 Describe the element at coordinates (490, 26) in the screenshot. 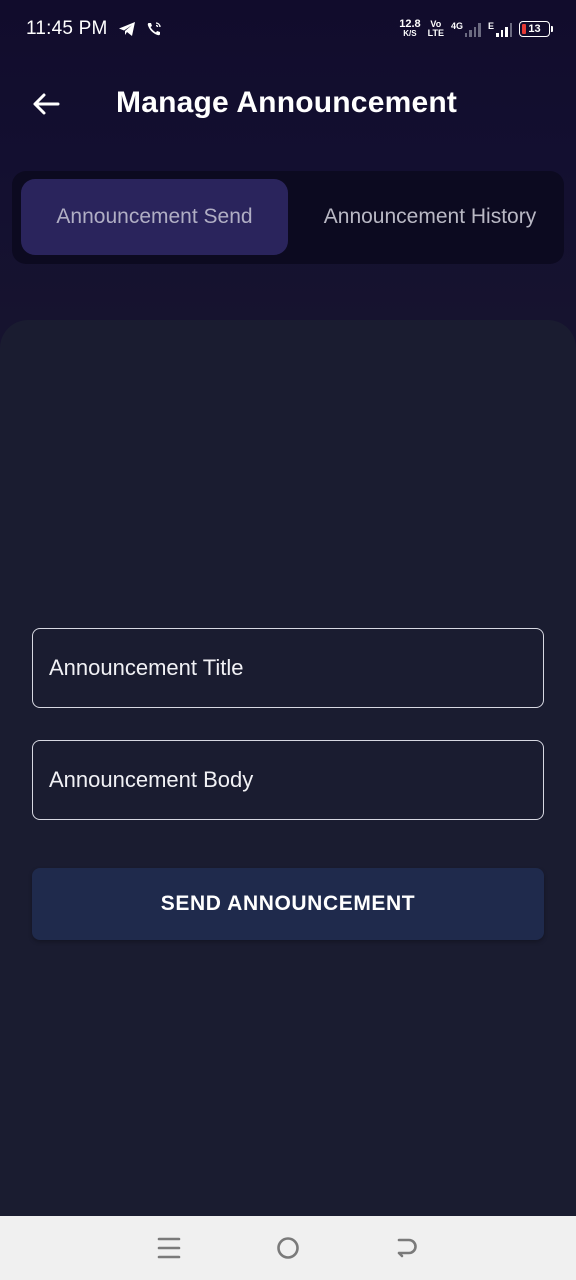

I see `network-type-2: E` at that location.